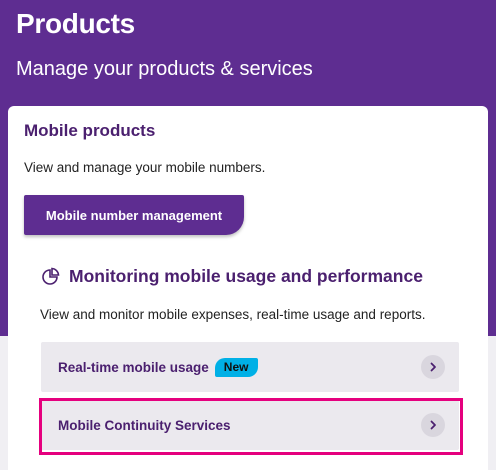  I want to click on mobile-products-title: Mobile products, so click(90, 130).